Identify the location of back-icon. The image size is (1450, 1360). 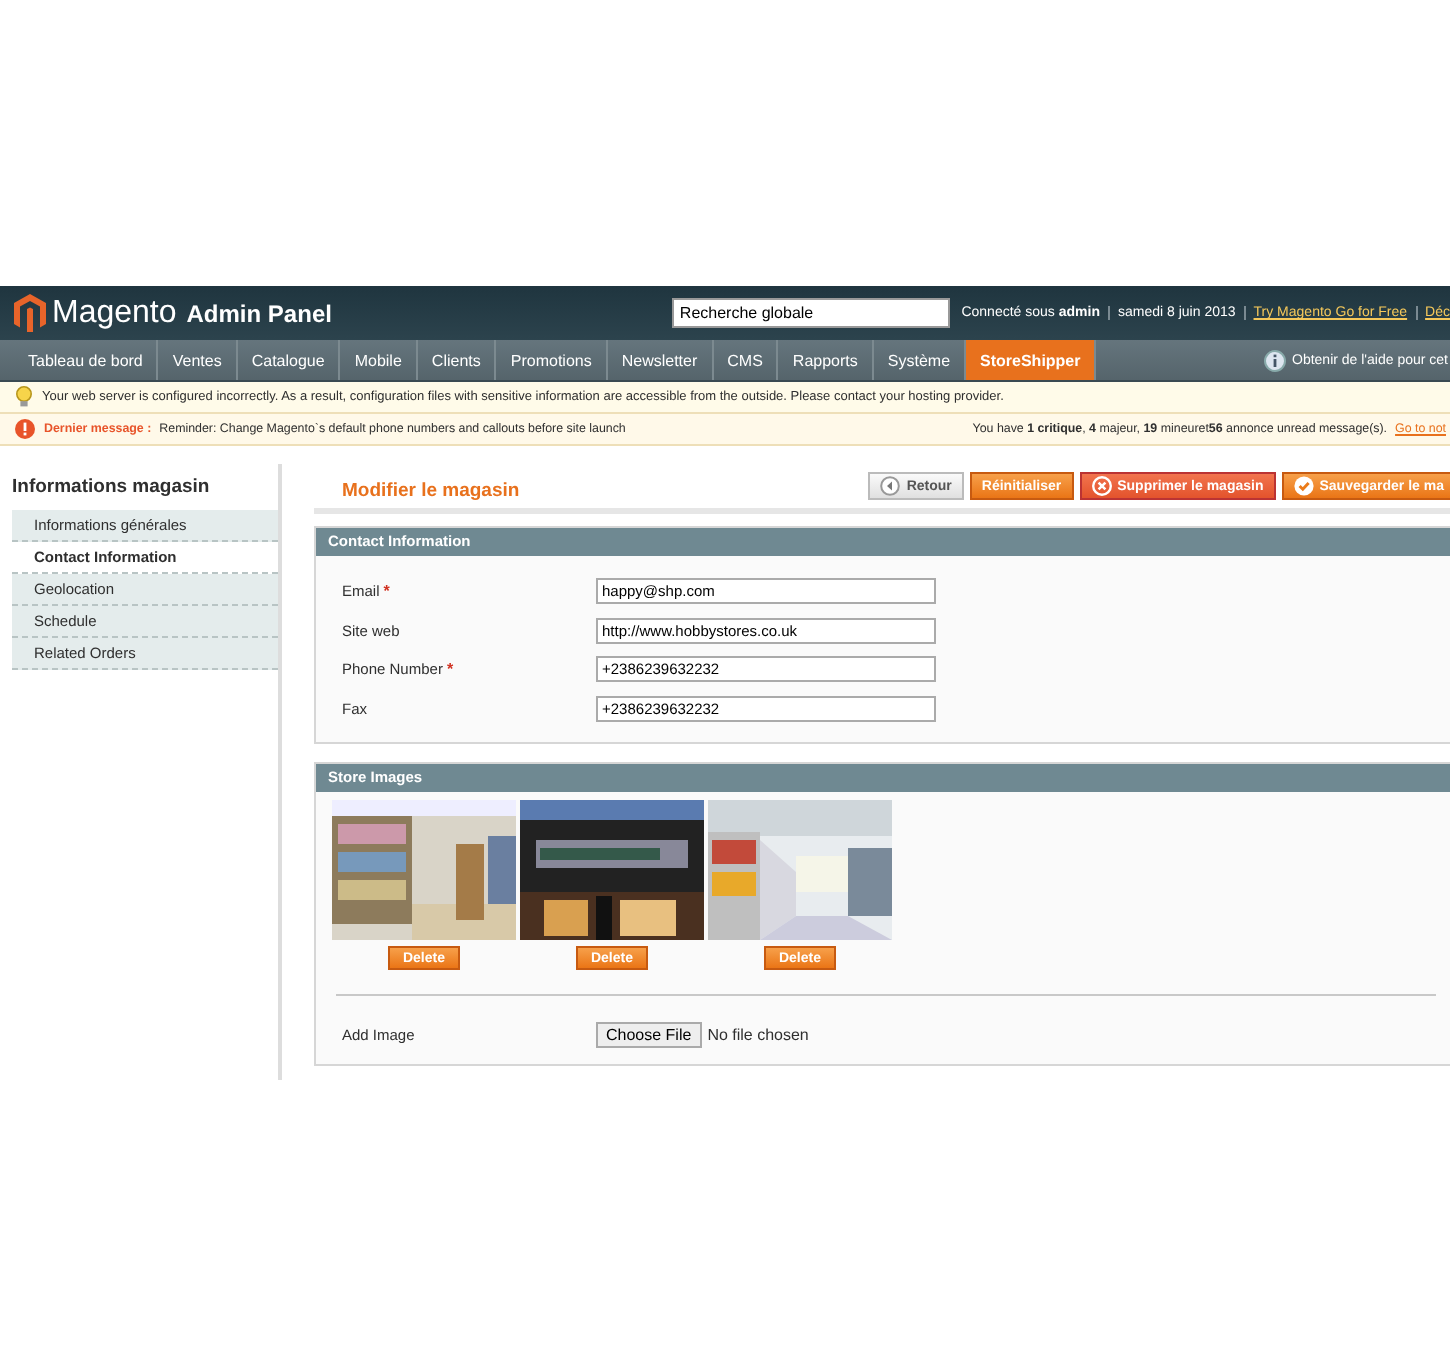
(890, 486).